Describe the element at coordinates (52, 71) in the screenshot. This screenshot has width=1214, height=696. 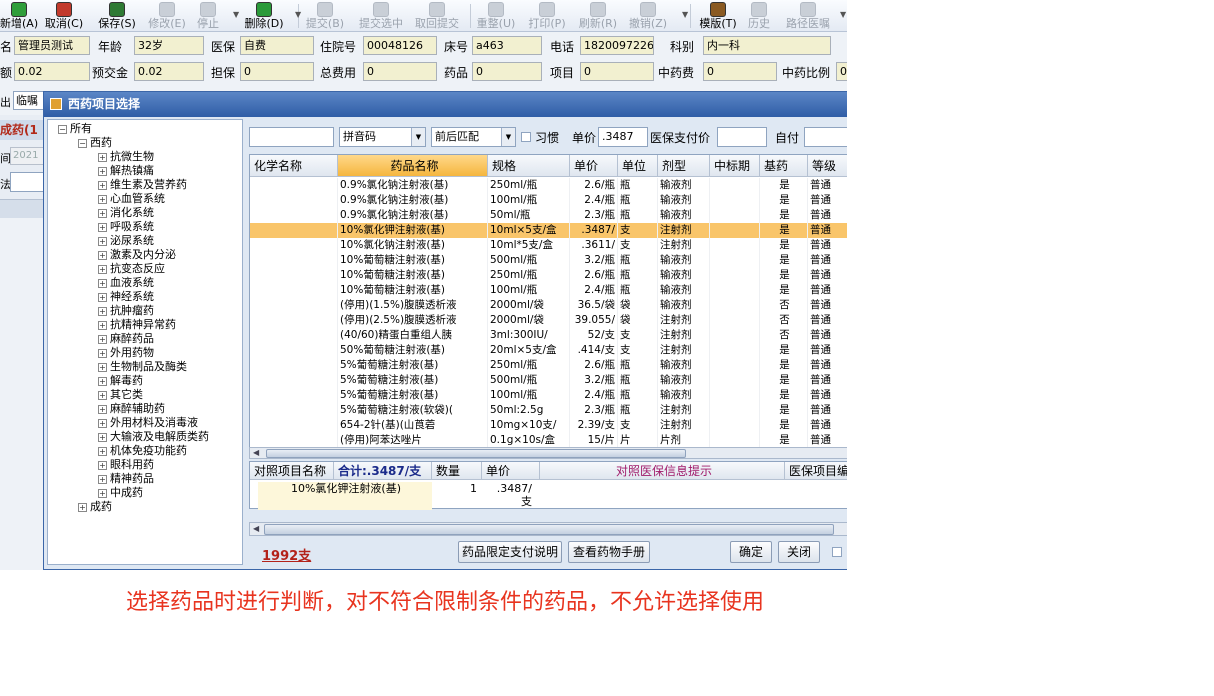
I see `patient-field: 0.02` at that location.